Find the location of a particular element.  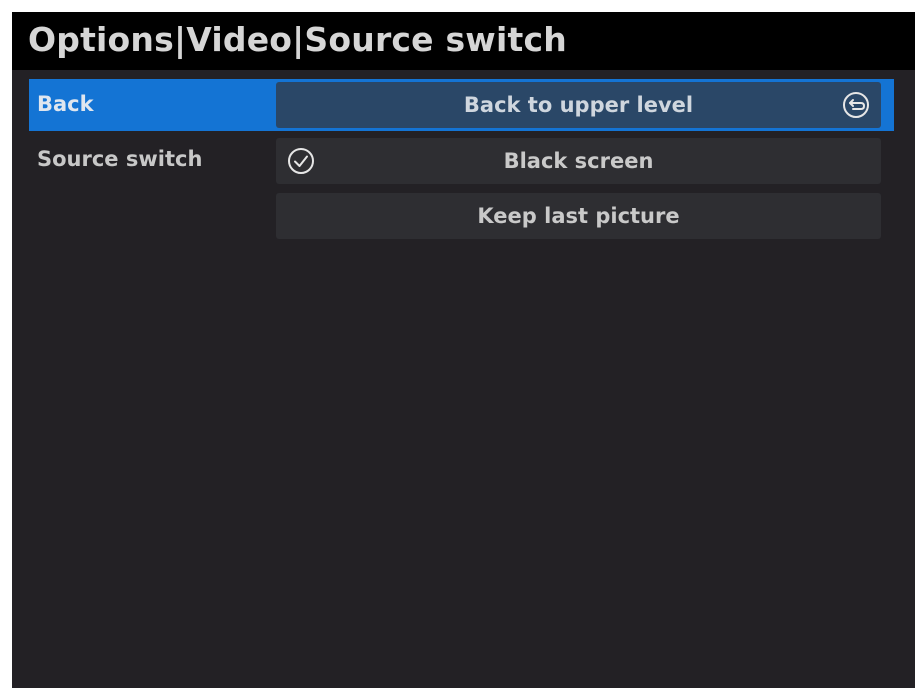

option-label: Black screen is located at coordinates (578, 161).